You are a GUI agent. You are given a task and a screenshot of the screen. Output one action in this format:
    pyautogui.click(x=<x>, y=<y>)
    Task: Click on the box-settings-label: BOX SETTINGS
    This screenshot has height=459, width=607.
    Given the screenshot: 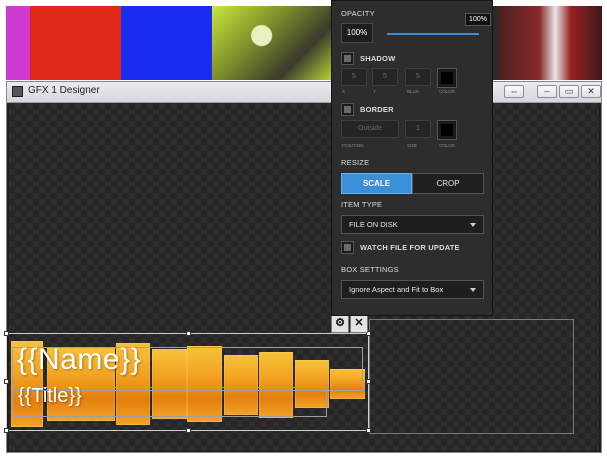 What is the action you would take?
    pyautogui.click(x=370, y=269)
    